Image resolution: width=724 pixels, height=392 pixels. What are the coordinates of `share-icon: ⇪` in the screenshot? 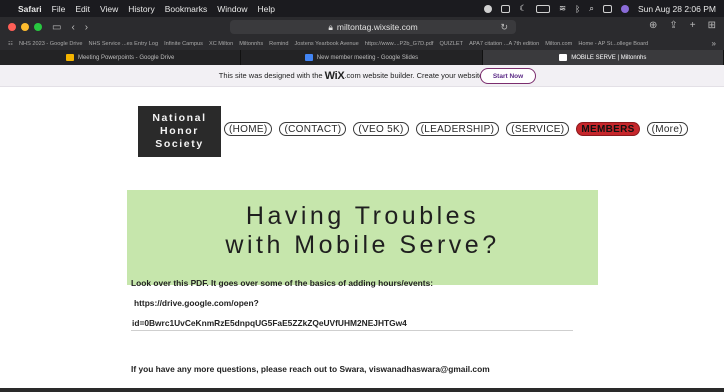 It's located at (673, 25).